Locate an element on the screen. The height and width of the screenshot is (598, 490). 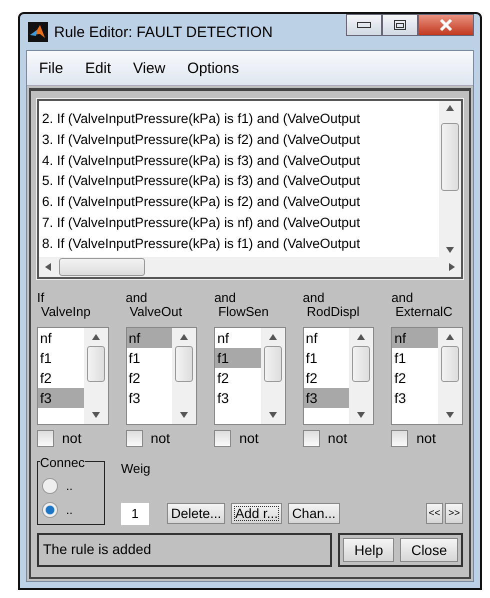
variable-label: FlowSen is located at coordinates (243, 311).